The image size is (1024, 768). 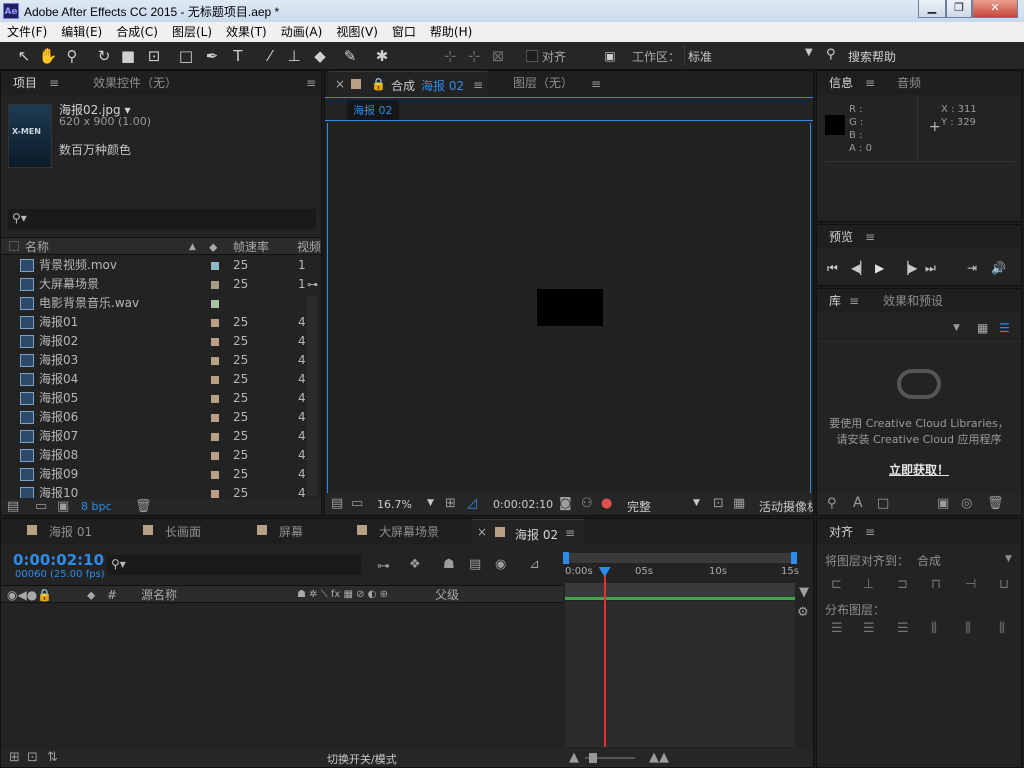 What do you see at coordinates (913, 301) in the screenshot?
I see `tab-effects-presets: 效果和预设` at bounding box center [913, 301].